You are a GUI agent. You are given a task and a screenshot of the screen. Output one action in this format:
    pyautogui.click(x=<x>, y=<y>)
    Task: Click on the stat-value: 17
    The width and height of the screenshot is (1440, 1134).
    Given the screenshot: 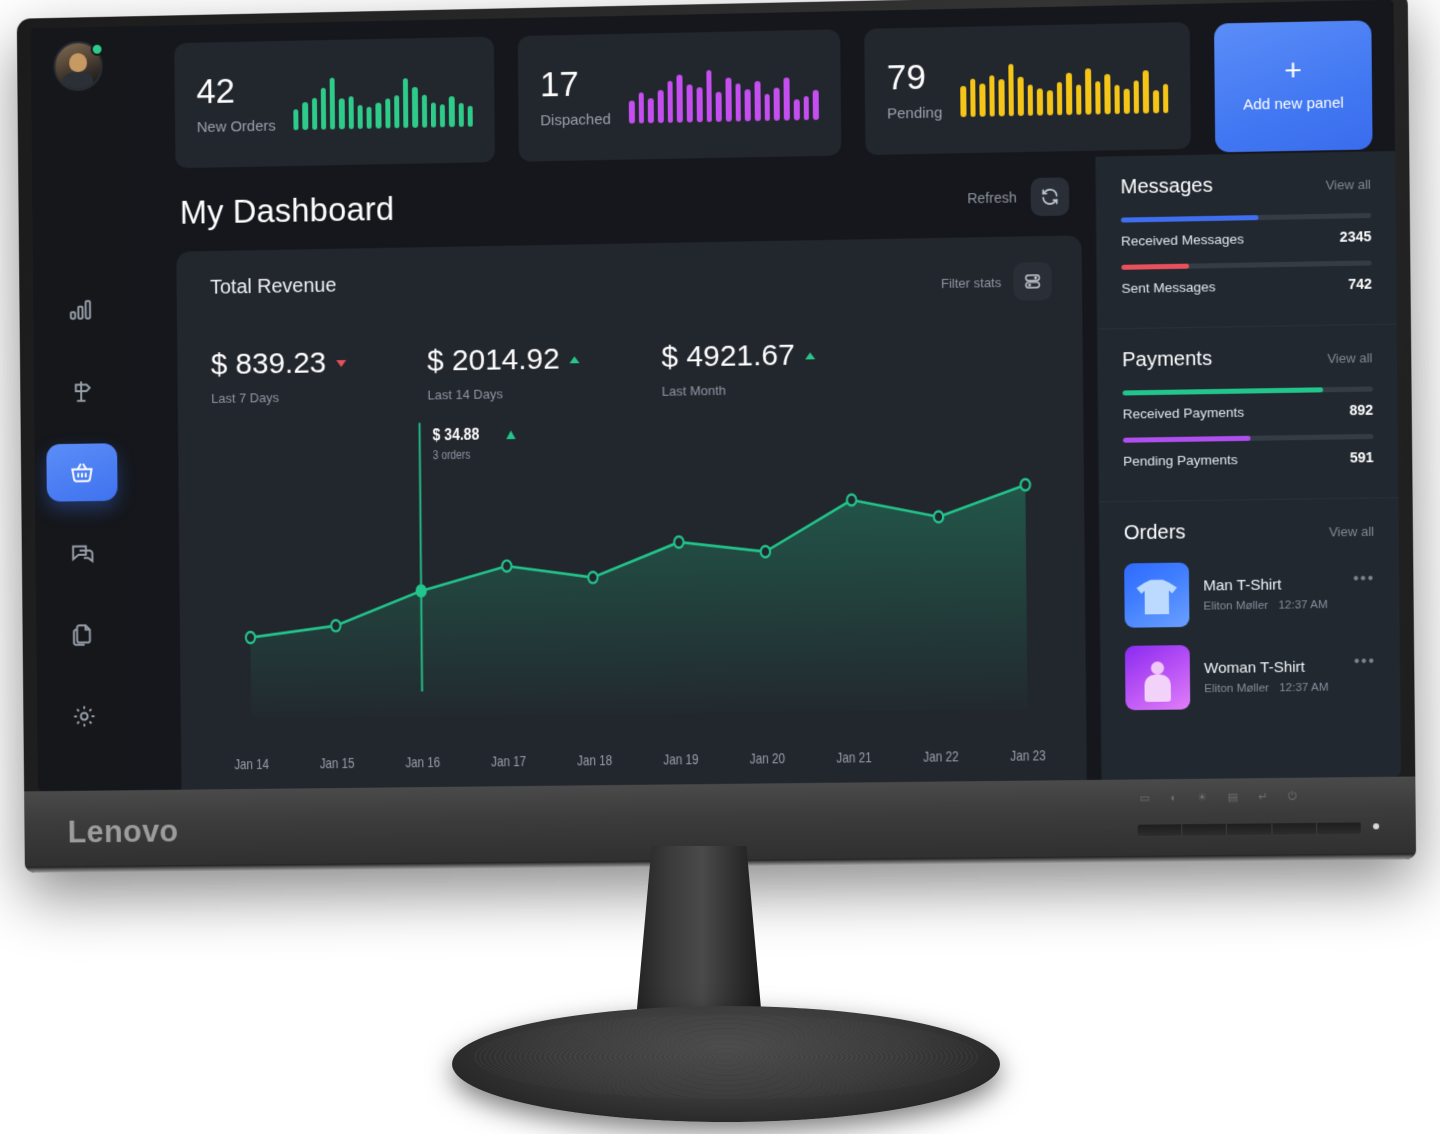 What is the action you would take?
    pyautogui.click(x=559, y=84)
    